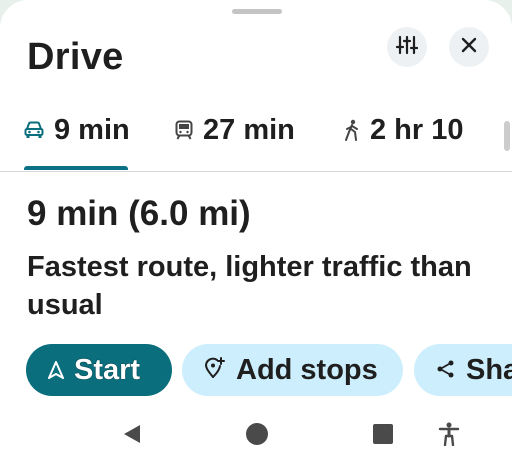 This screenshot has width=512, height=466. I want to click on car-icon, so click(34, 130).